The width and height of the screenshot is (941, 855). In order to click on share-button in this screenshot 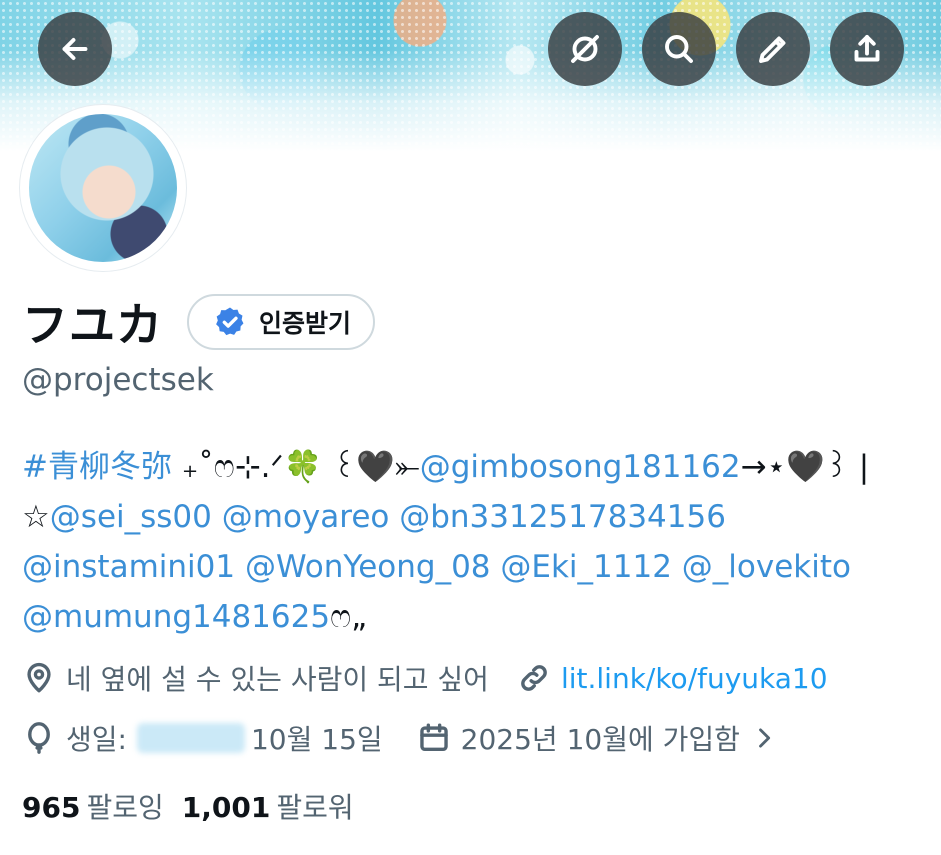, I will do `click(867, 49)`.